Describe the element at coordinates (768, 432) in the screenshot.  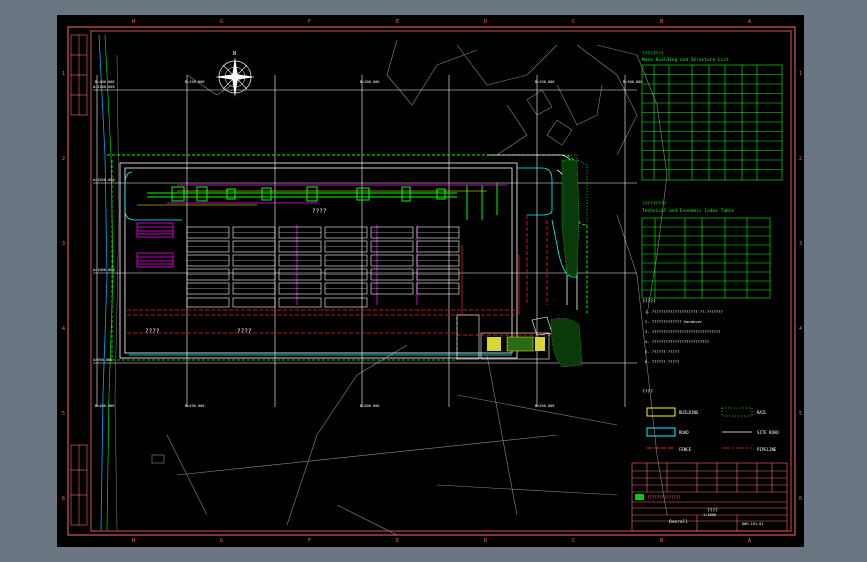
I see `svg-text: SITE ROAD` at that location.